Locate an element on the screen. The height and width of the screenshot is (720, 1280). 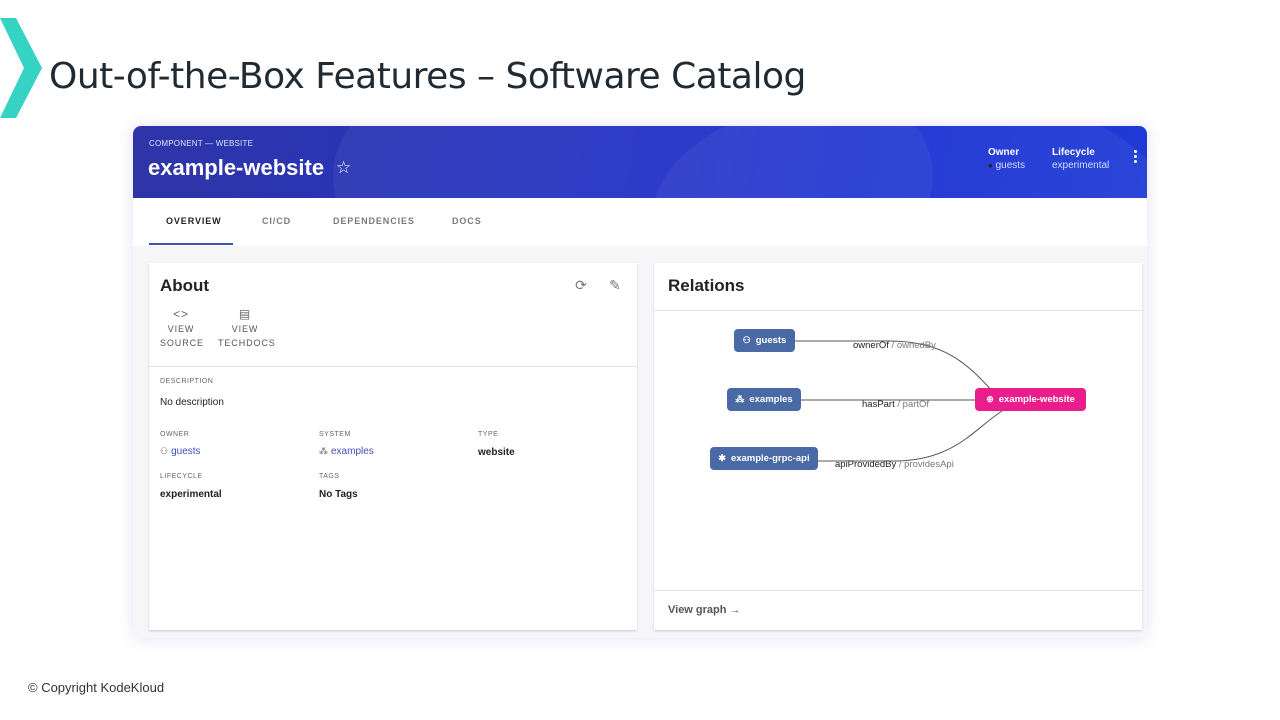
node-guests: ⚇ guests is located at coordinates (764, 340).